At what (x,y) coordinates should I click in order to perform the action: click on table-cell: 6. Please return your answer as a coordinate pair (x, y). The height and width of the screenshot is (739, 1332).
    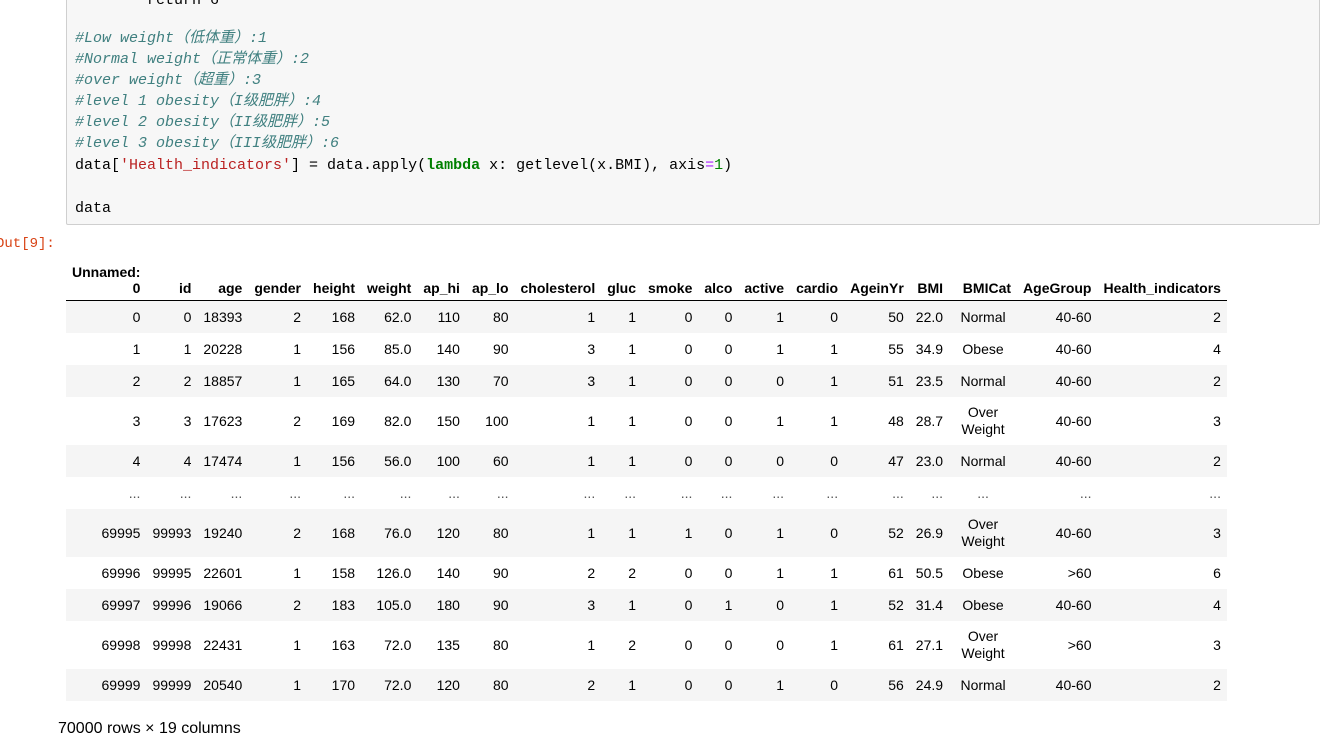
    Looking at the image, I should click on (1217, 573).